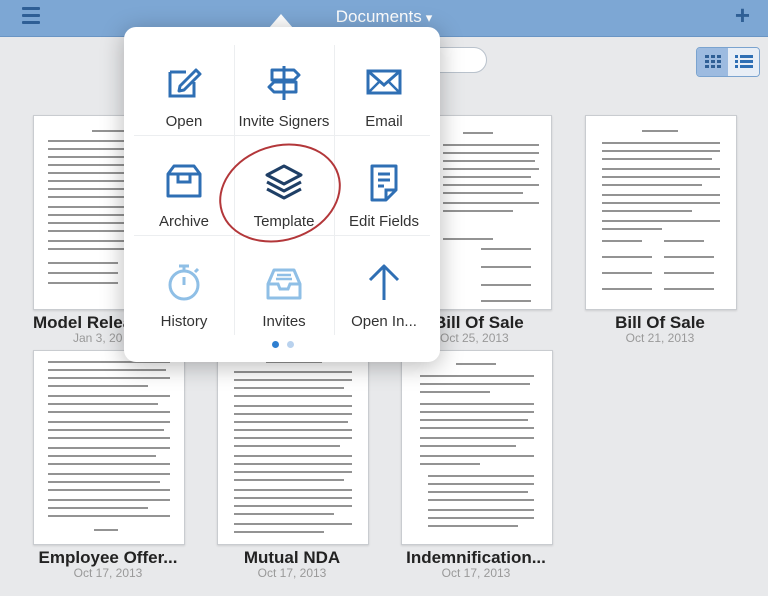  What do you see at coordinates (384, 121) in the screenshot?
I see `email-action-label: Email` at bounding box center [384, 121].